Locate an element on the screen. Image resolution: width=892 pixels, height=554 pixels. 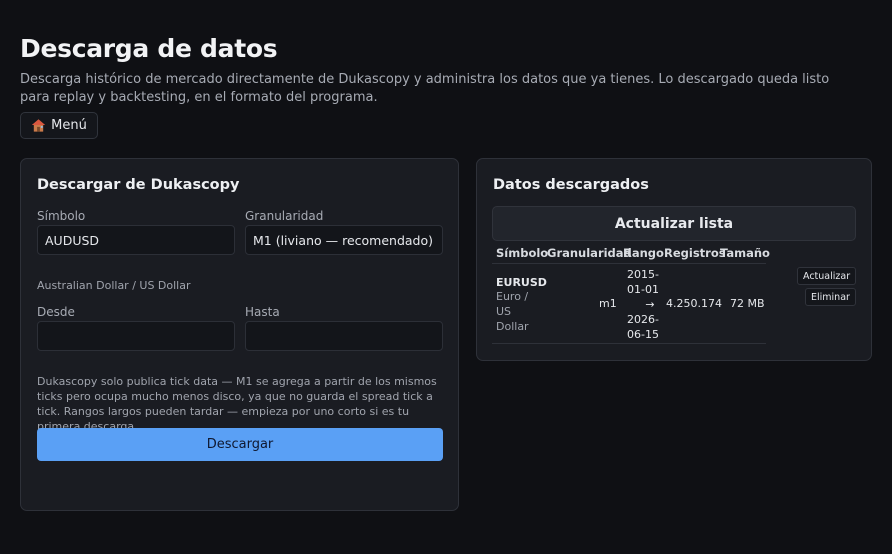
download-button: Descargar is located at coordinates (240, 444).